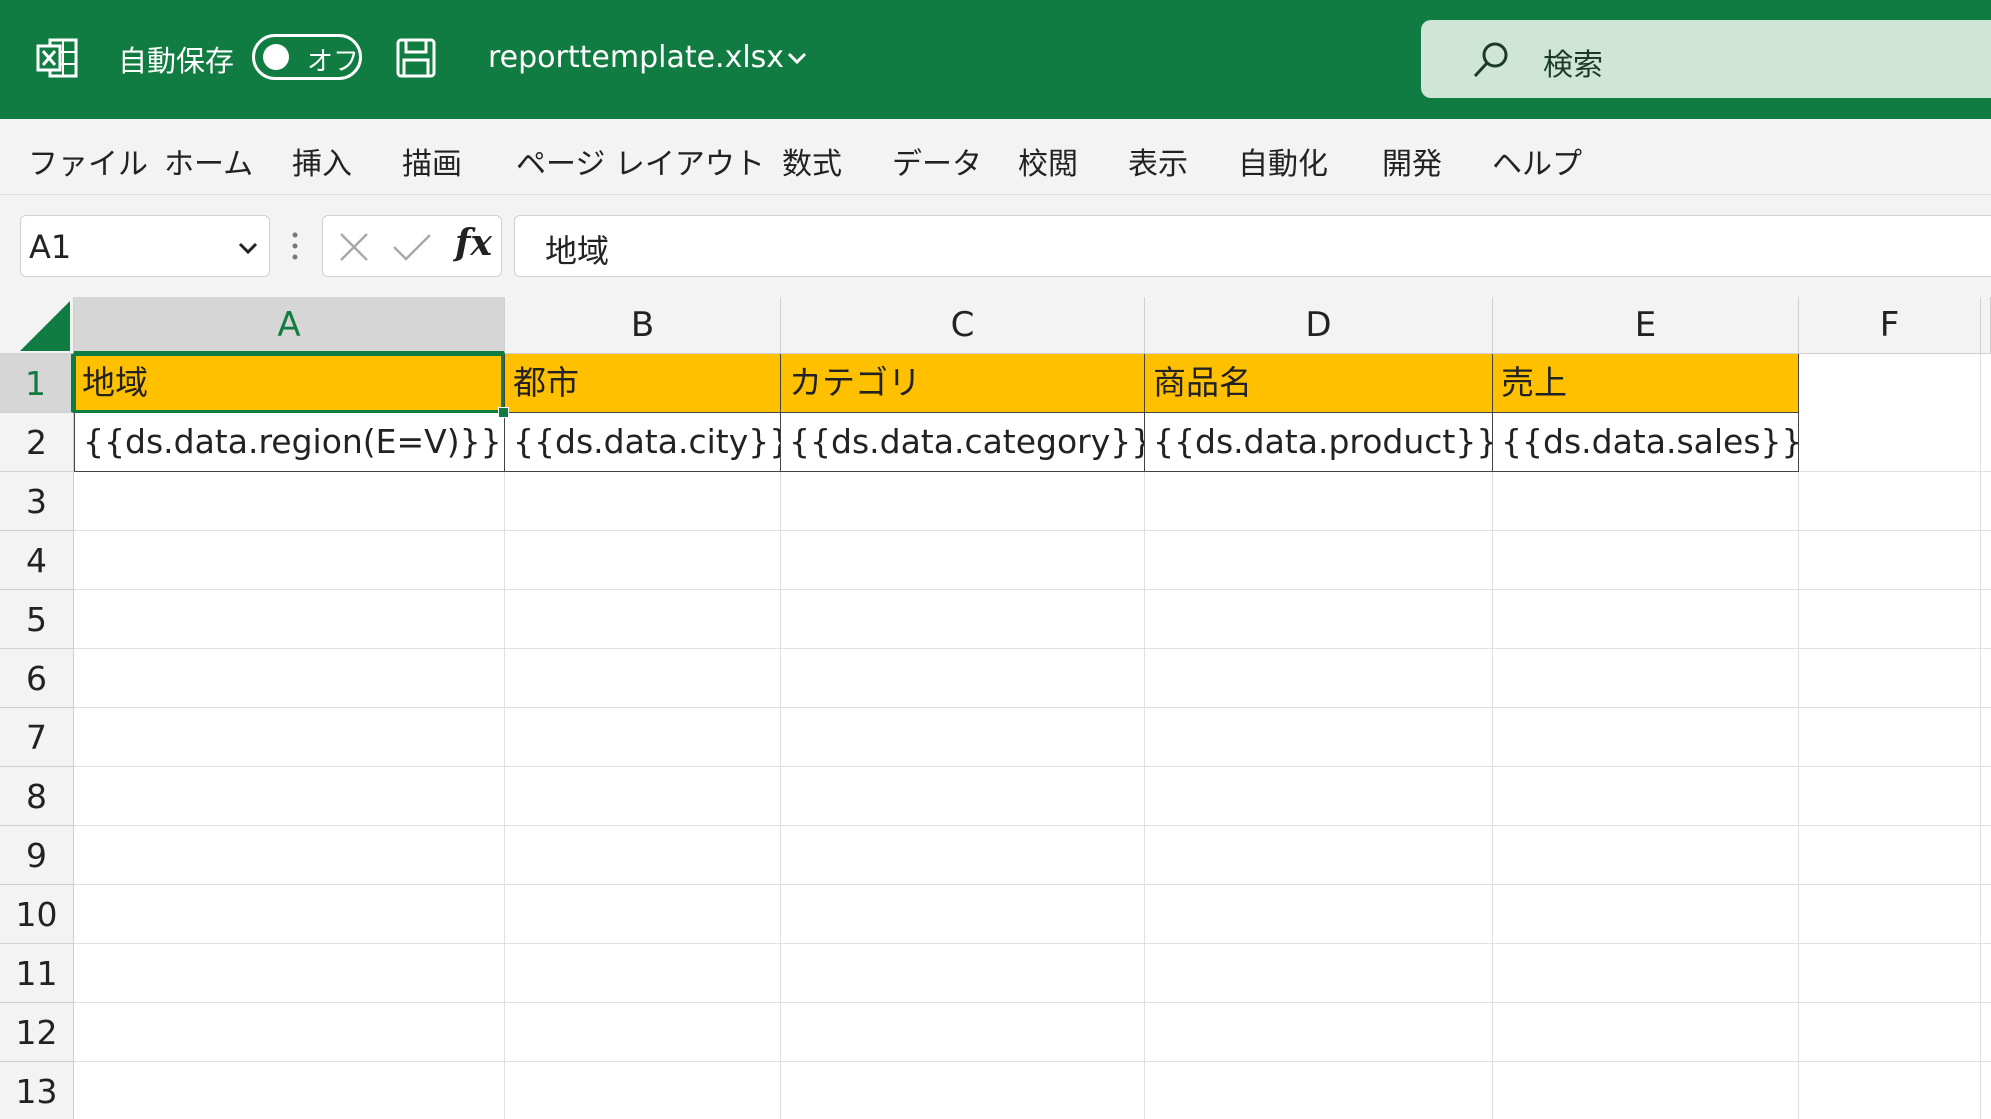  I want to click on tab-developer: 開発, so click(1412, 161).